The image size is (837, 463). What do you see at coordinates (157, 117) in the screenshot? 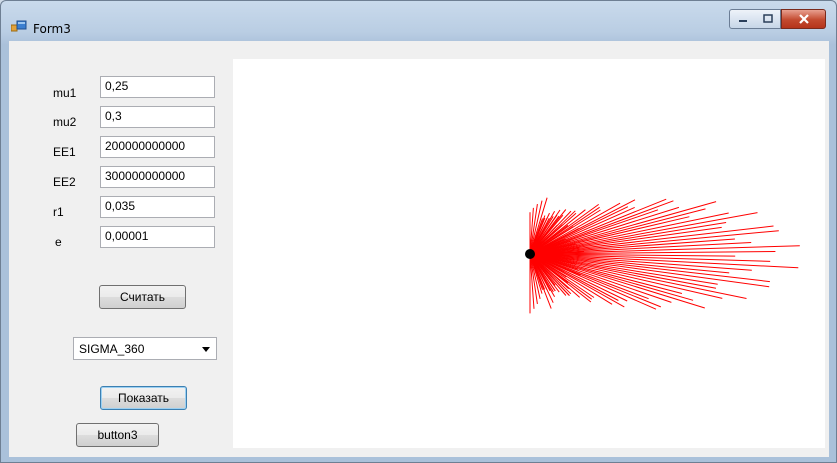
I see `mu2-input: 0,3` at bounding box center [157, 117].